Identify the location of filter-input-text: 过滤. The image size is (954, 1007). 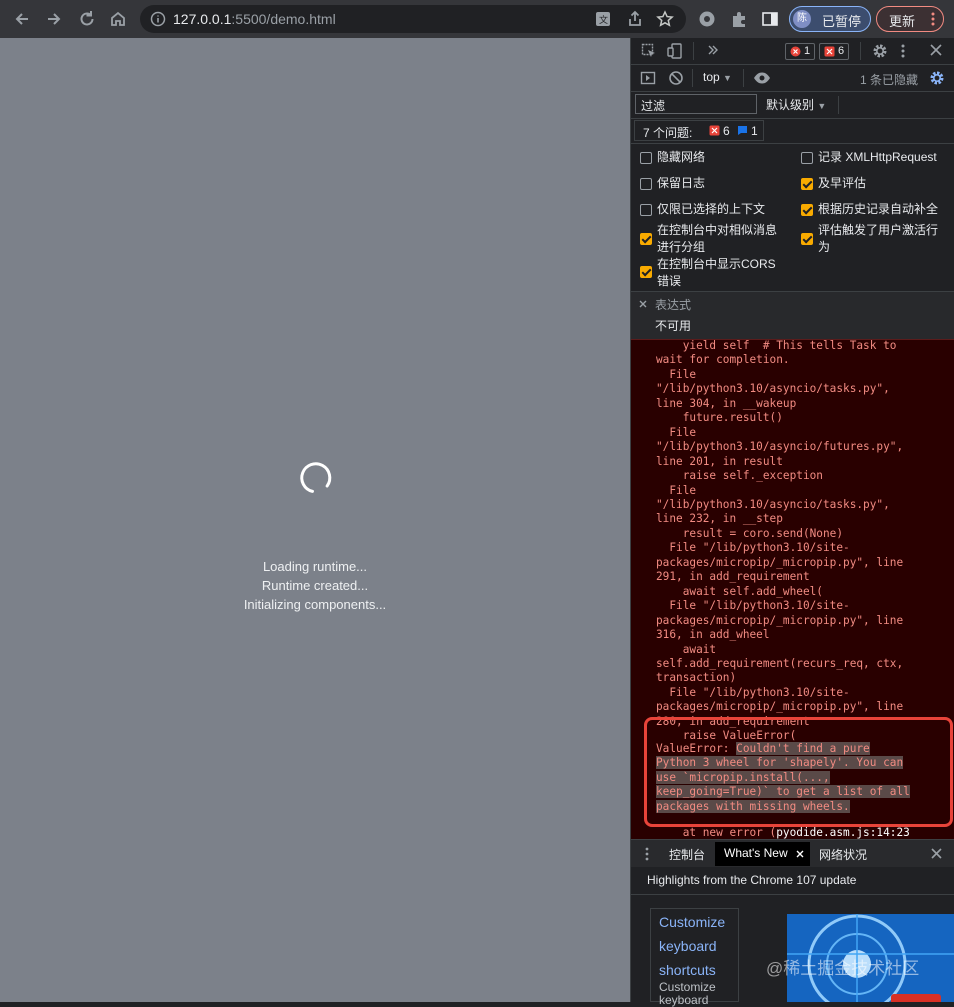
(653, 106).